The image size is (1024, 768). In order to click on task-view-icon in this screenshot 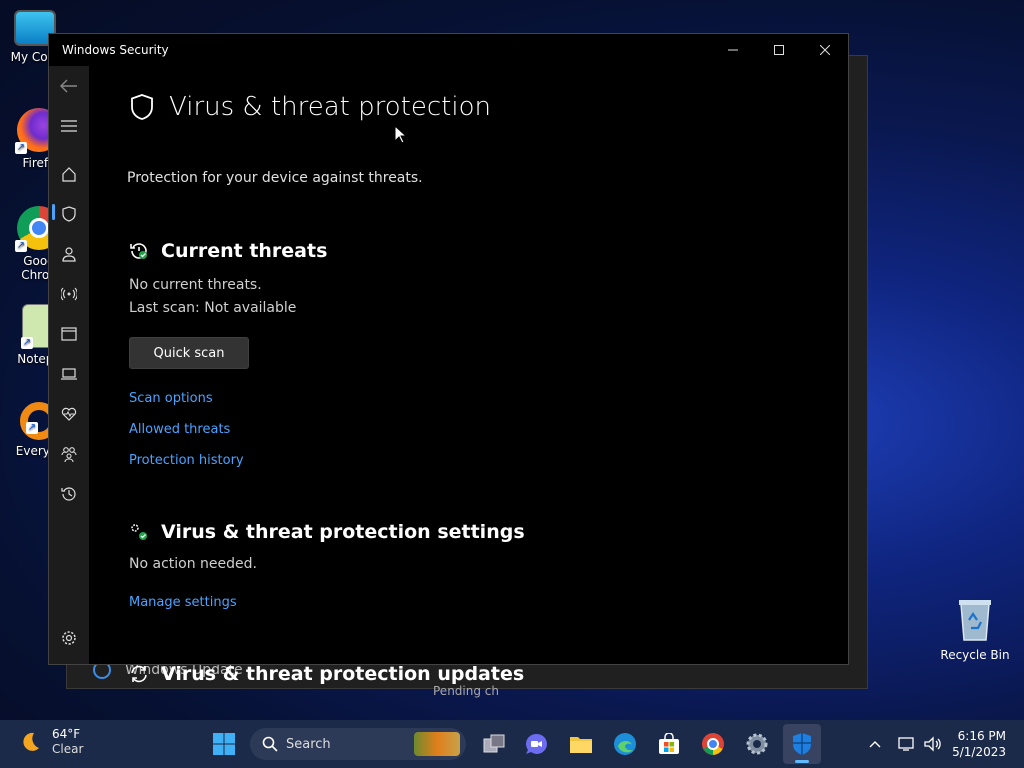, I will do `click(494, 743)`.